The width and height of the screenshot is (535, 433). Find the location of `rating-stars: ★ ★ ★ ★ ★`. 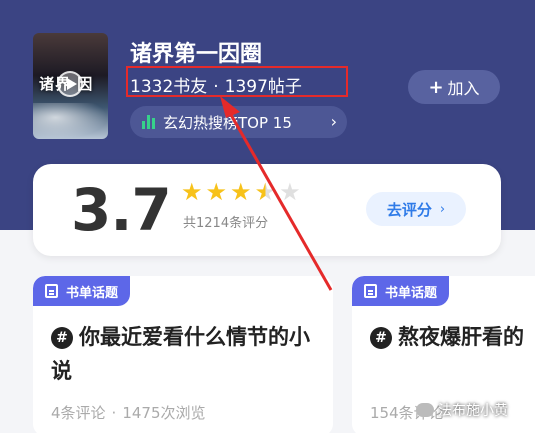

rating-stars: ★ ★ ★ ★ ★ is located at coordinates (241, 192).